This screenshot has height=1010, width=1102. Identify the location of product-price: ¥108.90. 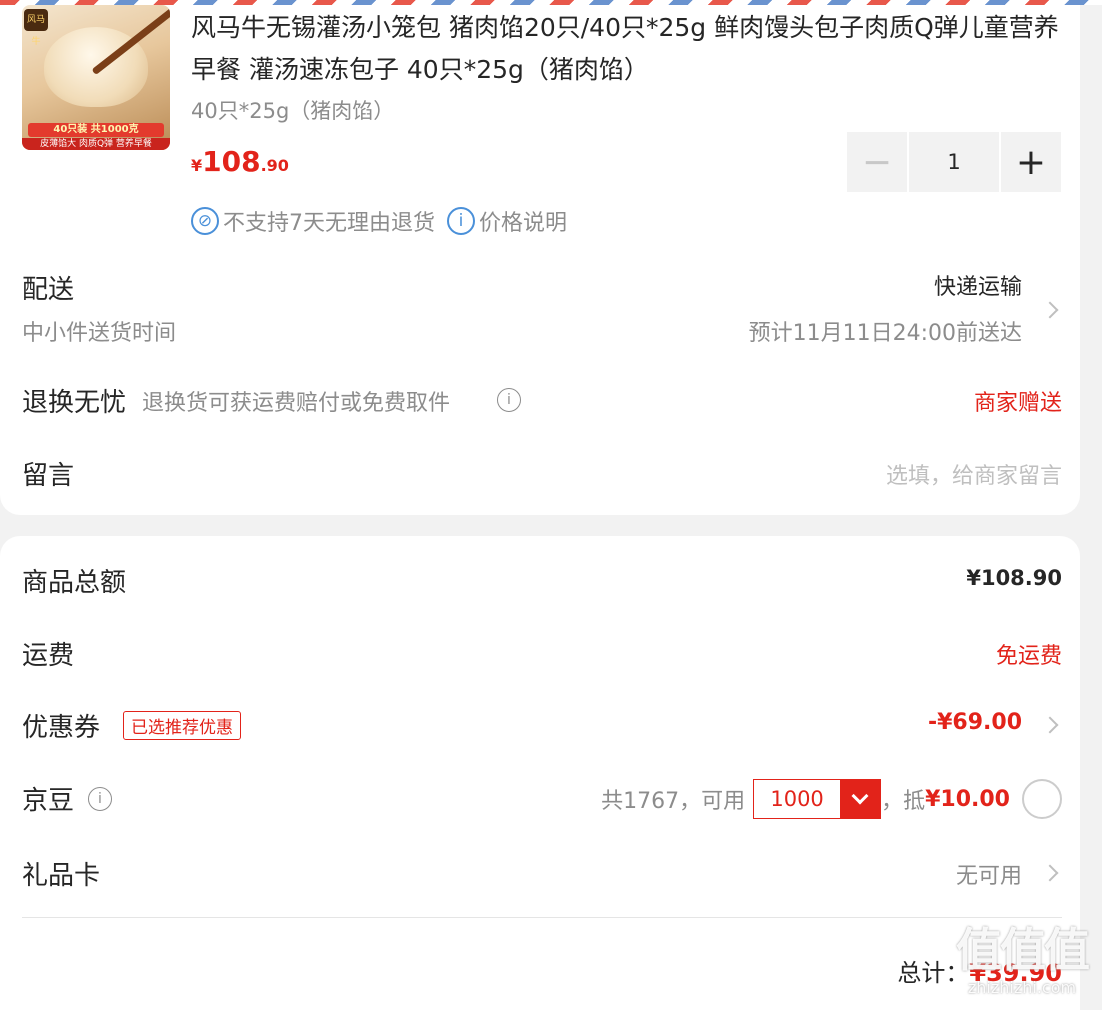
(240, 161).